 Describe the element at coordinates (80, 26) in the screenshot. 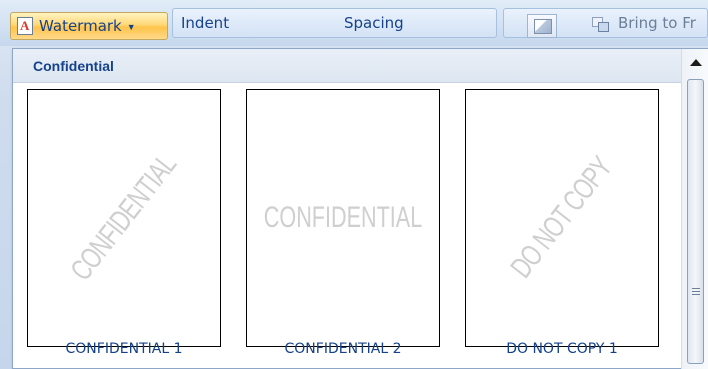

I see `watermark-label: Watermark` at that location.